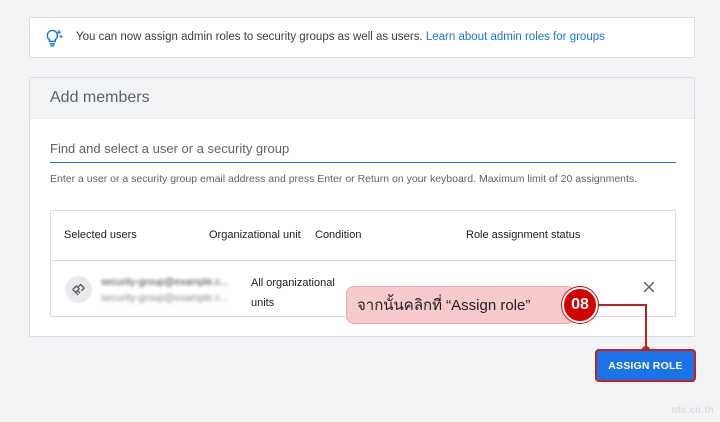 This screenshot has height=422, width=720. What do you see at coordinates (580, 305) in the screenshot?
I see `step-badge: 08` at bounding box center [580, 305].